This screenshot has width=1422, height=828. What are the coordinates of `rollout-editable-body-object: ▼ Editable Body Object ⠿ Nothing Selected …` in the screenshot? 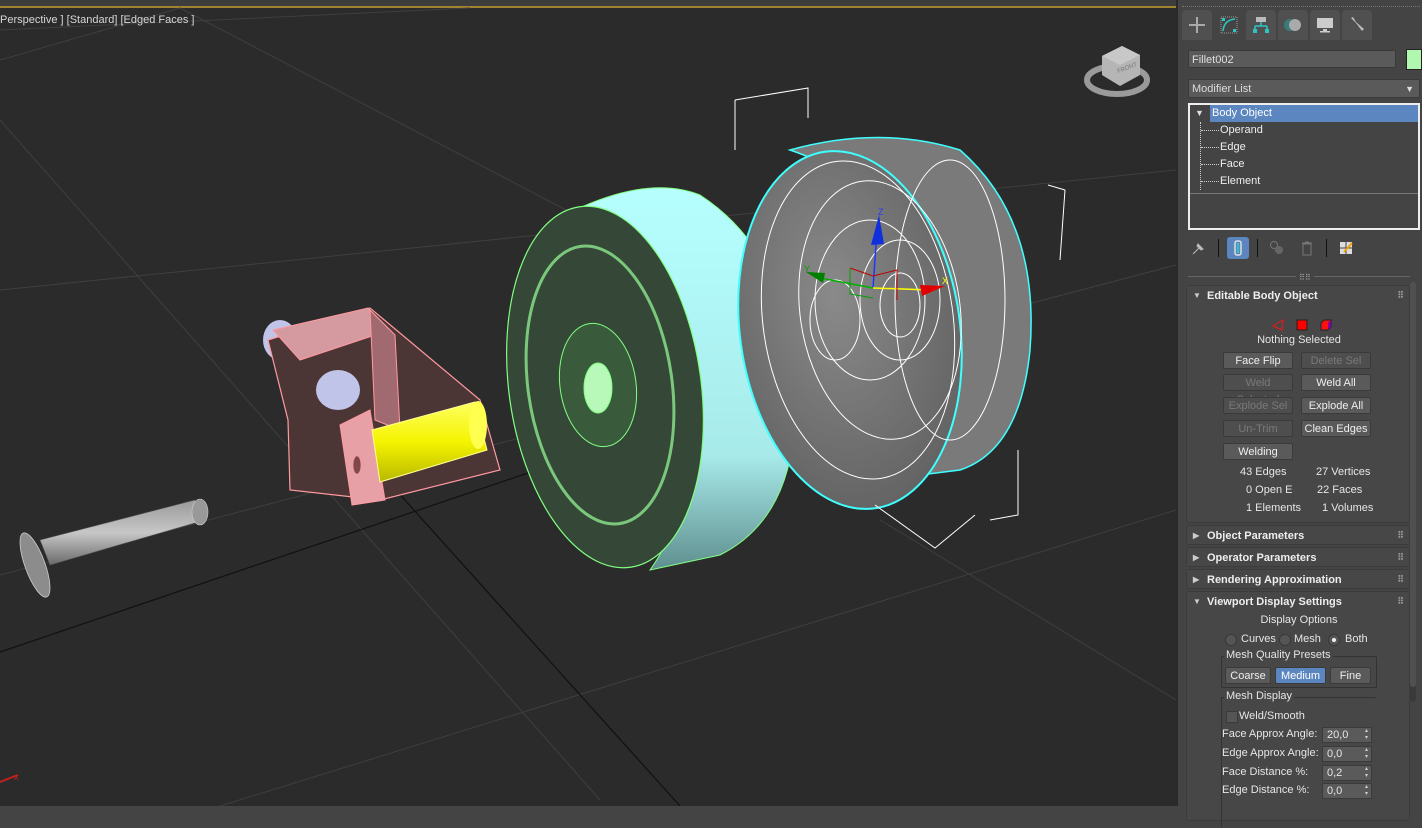 It's located at (1298, 404).